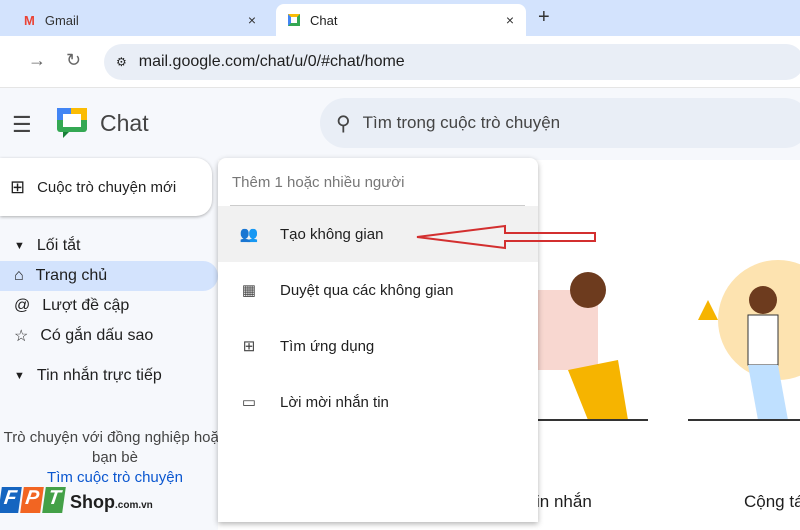 This screenshot has width=800, height=530. I want to click on tab-chat: Chat ×, so click(401, 20).